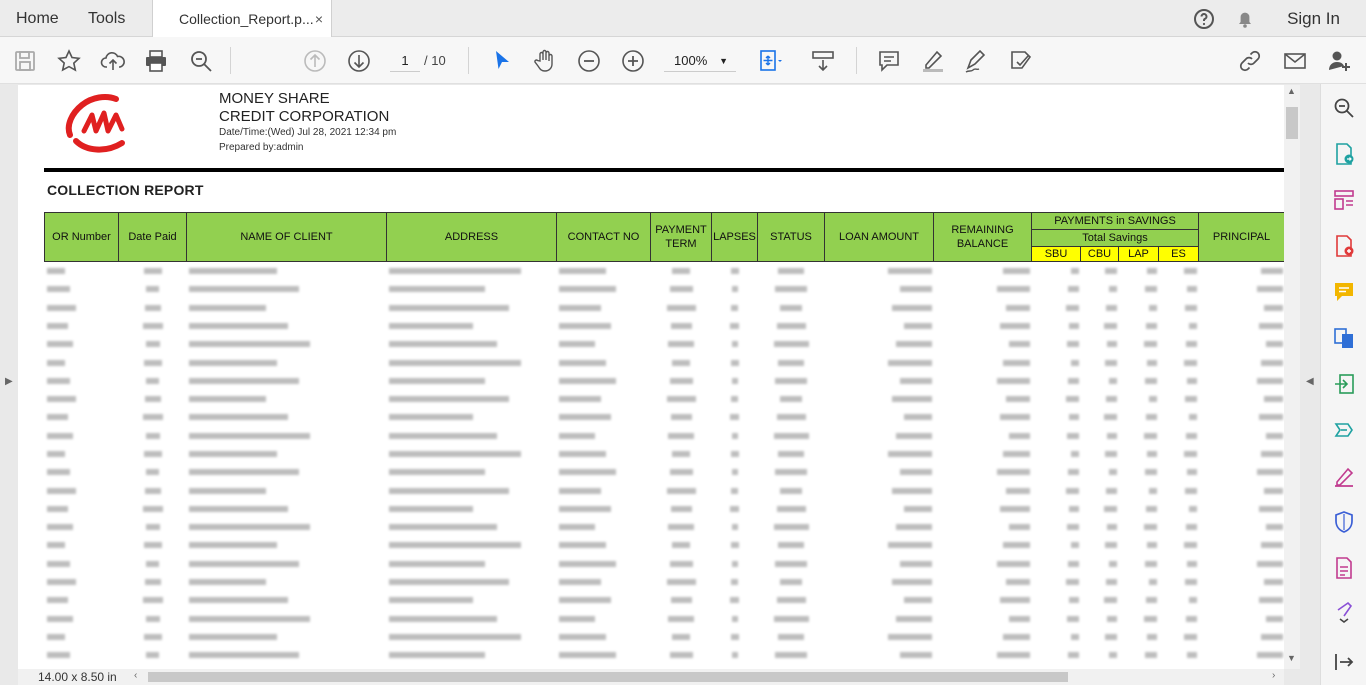 Image resolution: width=1366 pixels, height=685 pixels. Describe the element at coordinates (608, 677) in the screenshot. I see `horizontal-scroll-thumb` at that location.